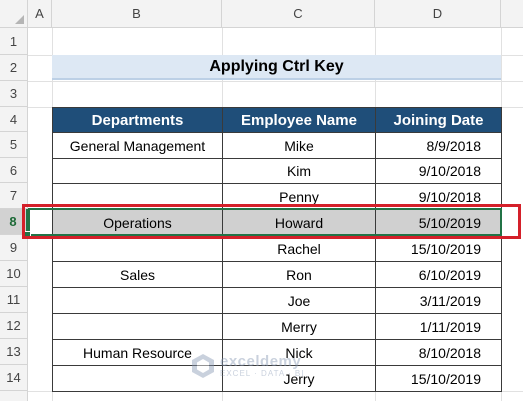 This screenshot has width=523, height=401. I want to click on cell-joining-date: 8/9/2018, so click(438, 145).